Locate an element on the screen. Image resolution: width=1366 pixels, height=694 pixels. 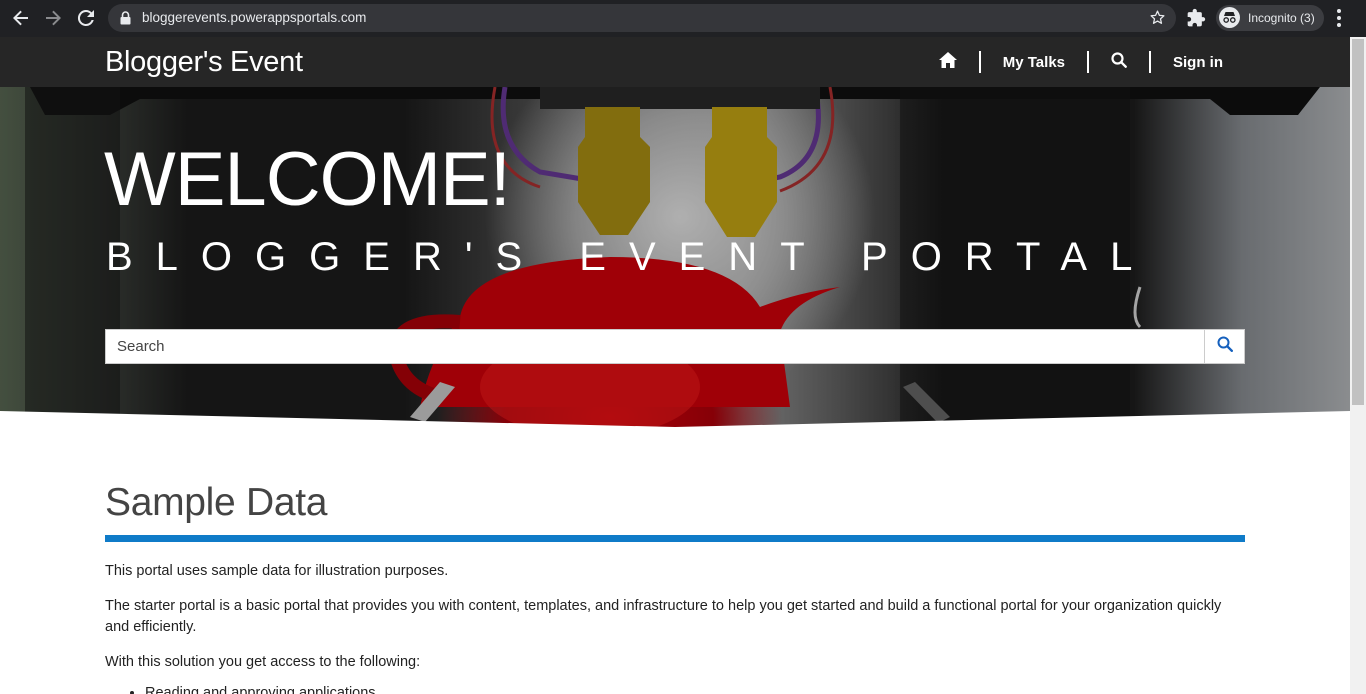
incognito-indicator: Incognito (3) is located at coordinates (1270, 18).